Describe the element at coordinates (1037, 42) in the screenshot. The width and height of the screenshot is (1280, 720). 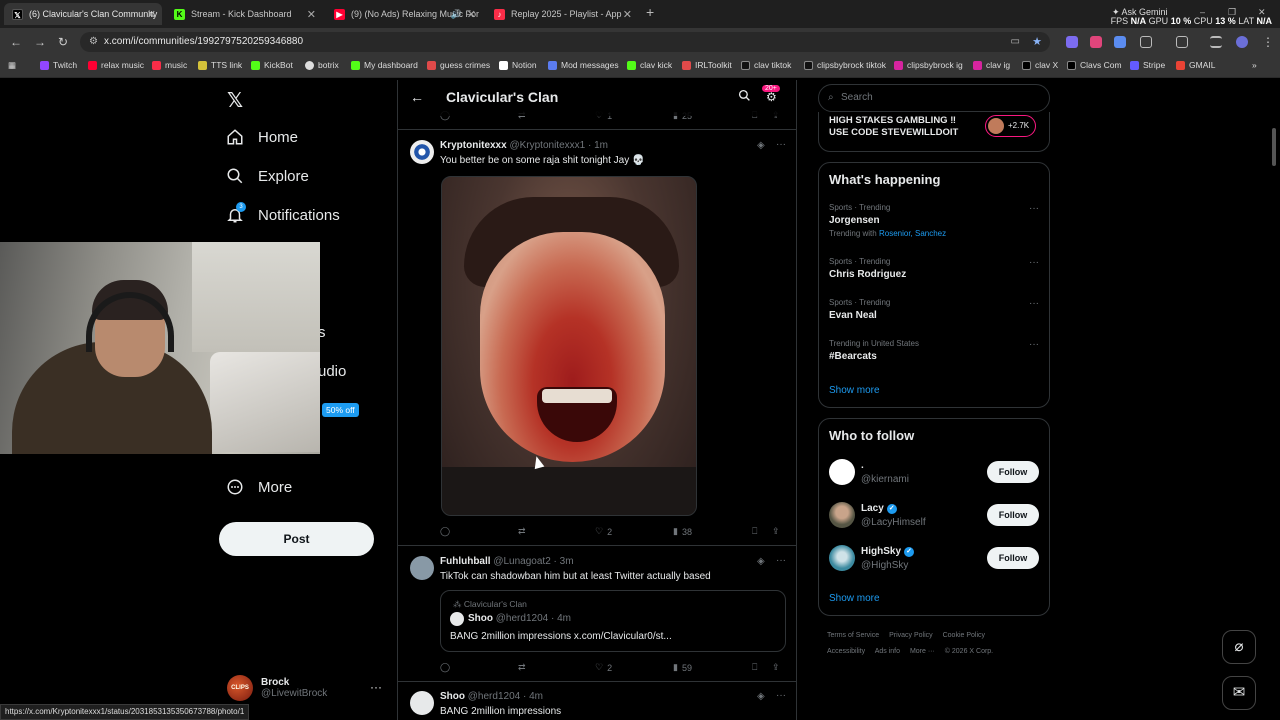
I see `bookmark-star-icon: ★` at that location.